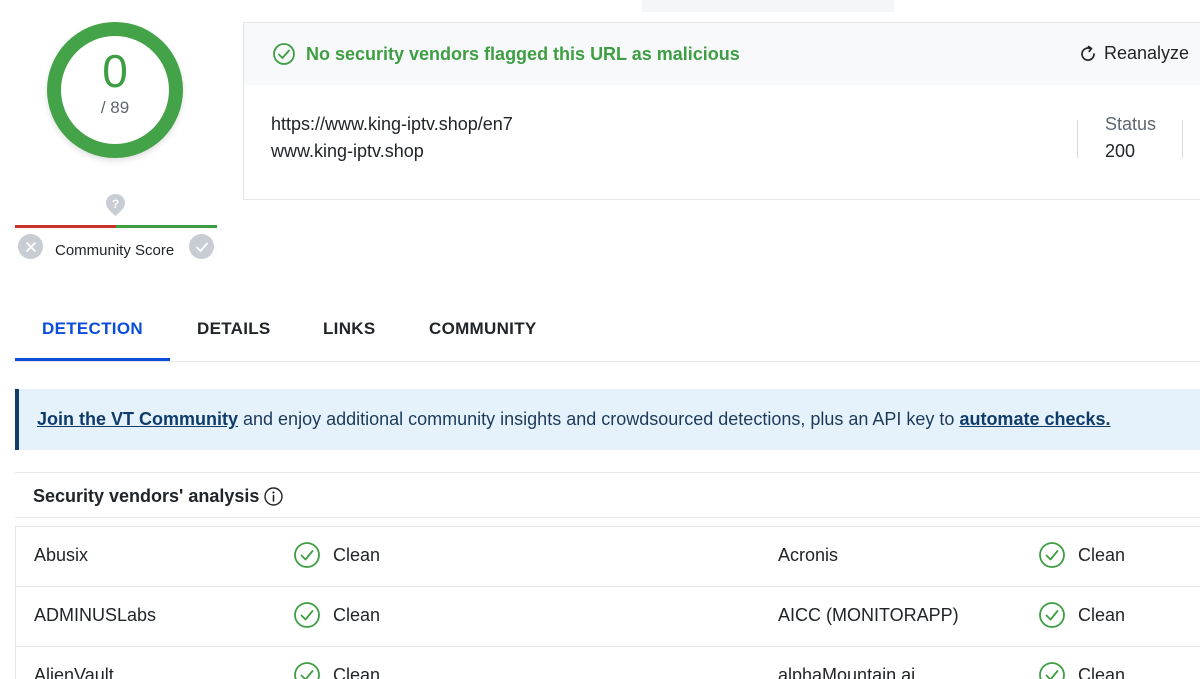 This screenshot has height=679, width=1200. What do you see at coordinates (868, 615) in the screenshot?
I see `vendor-name: AICC (MONITORAPP)` at bounding box center [868, 615].